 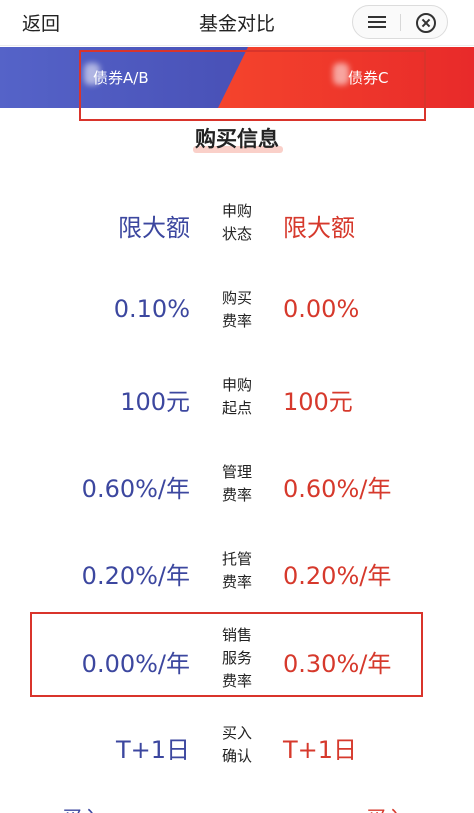 What do you see at coordinates (337, 489) in the screenshot?
I see `right-value: 0.60%/年` at bounding box center [337, 489].